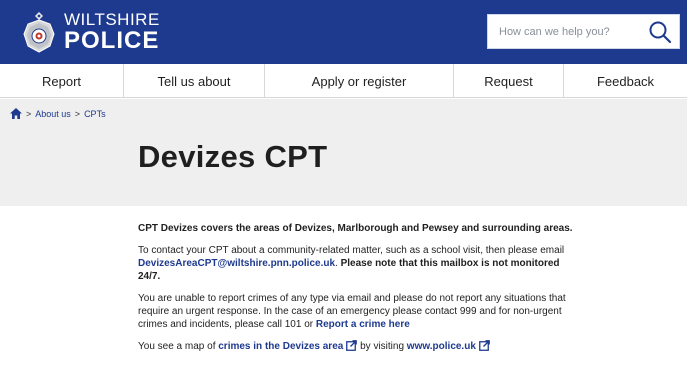  Describe the element at coordinates (178, 346) in the screenshot. I see `map-text-1: You see a map of` at that location.